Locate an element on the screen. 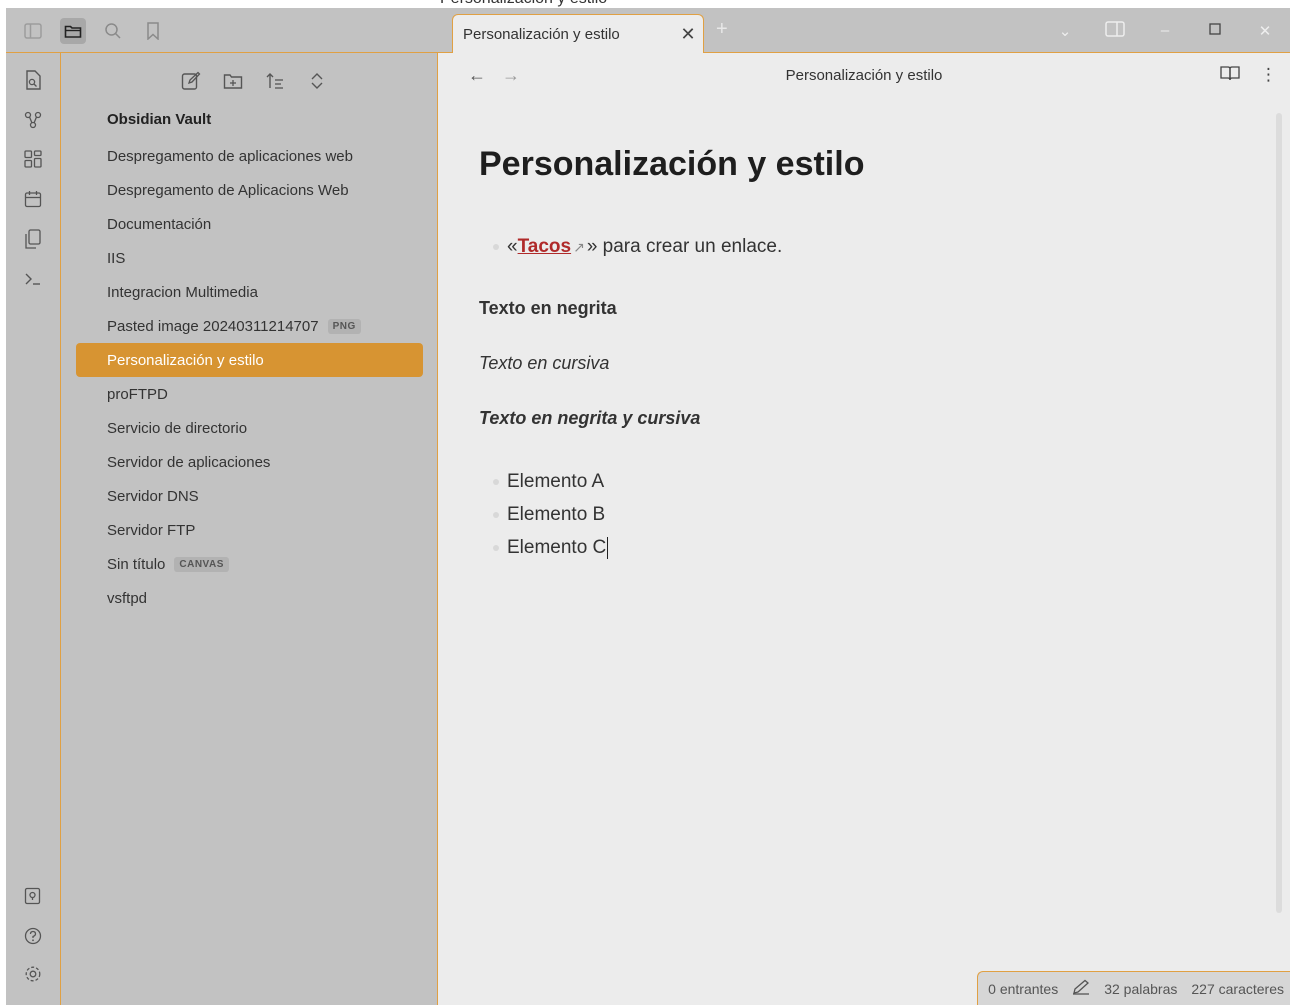 The image size is (1290, 1005). right-sidebar-toggle-icon is located at coordinates (1115, 30).